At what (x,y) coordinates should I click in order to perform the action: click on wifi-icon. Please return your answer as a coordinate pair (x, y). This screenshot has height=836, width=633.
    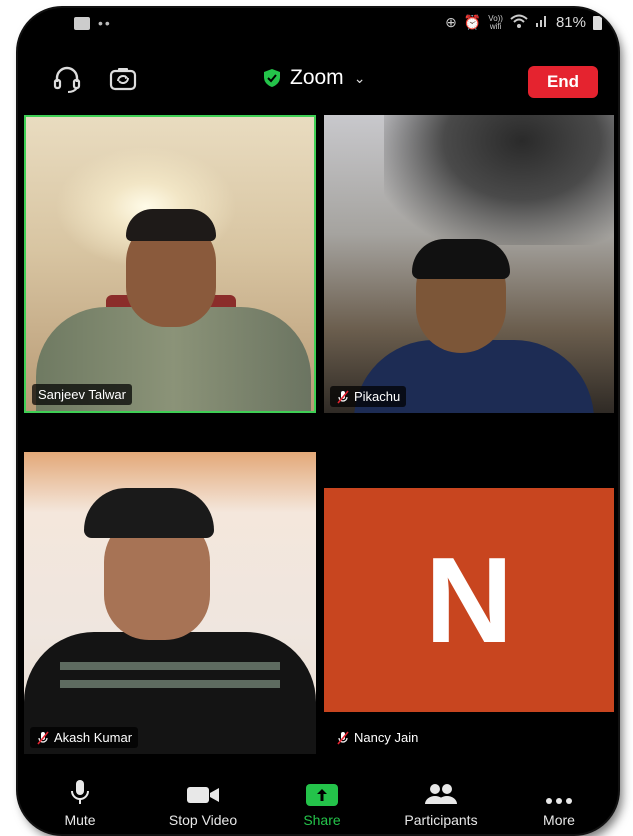
    Looking at the image, I should click on (519, 22).